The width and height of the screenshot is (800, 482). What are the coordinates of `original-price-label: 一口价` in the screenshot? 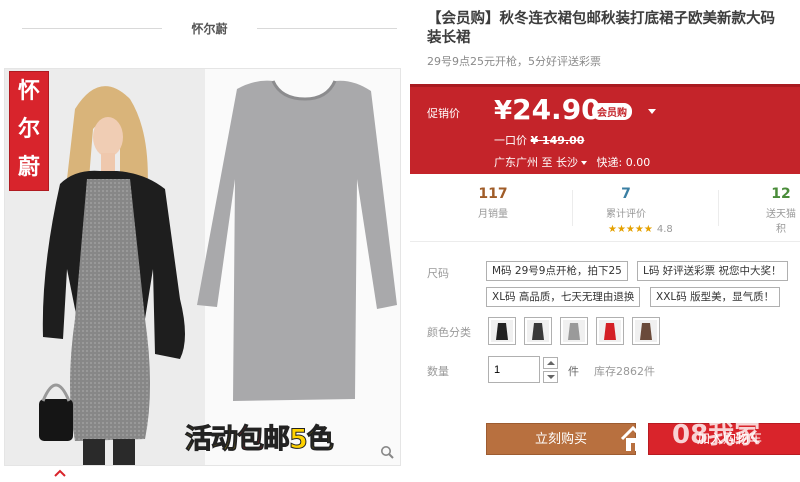 It's located at (510, 140).